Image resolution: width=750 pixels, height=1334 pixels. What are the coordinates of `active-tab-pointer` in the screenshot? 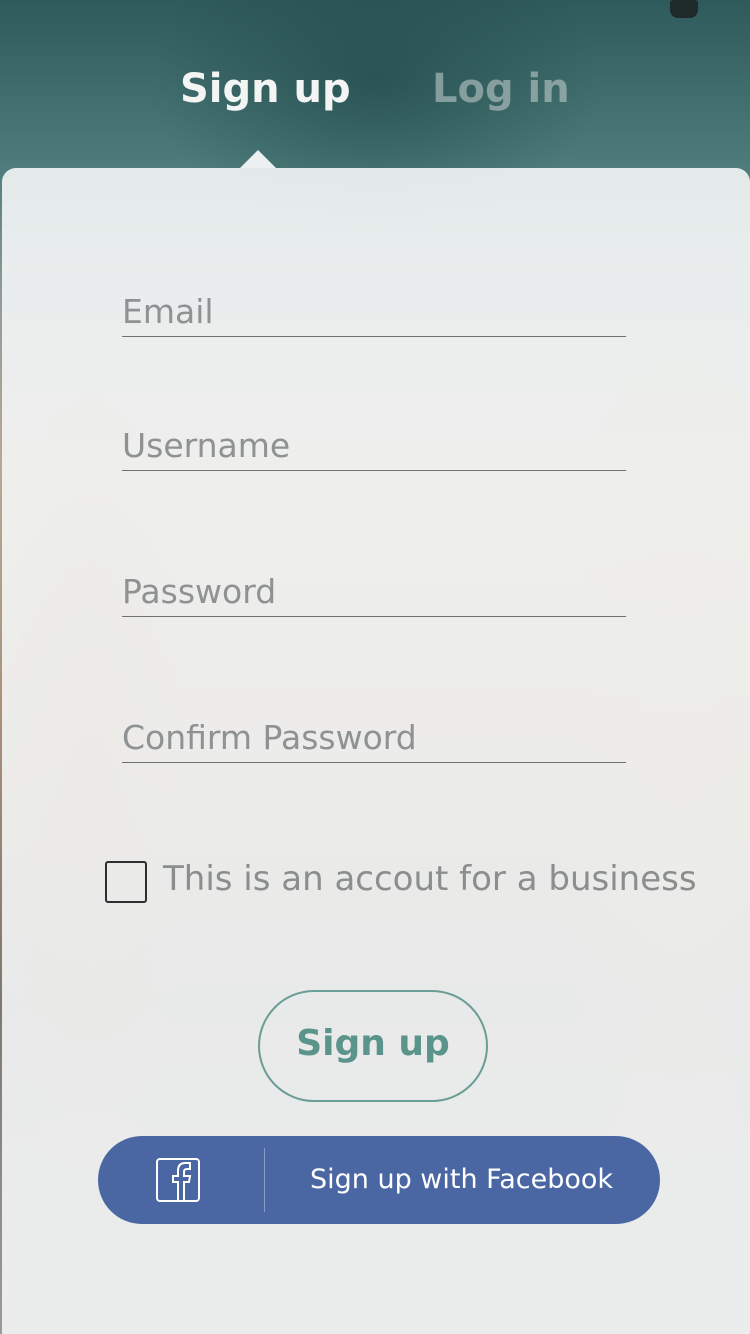 It's located at (258, 159).